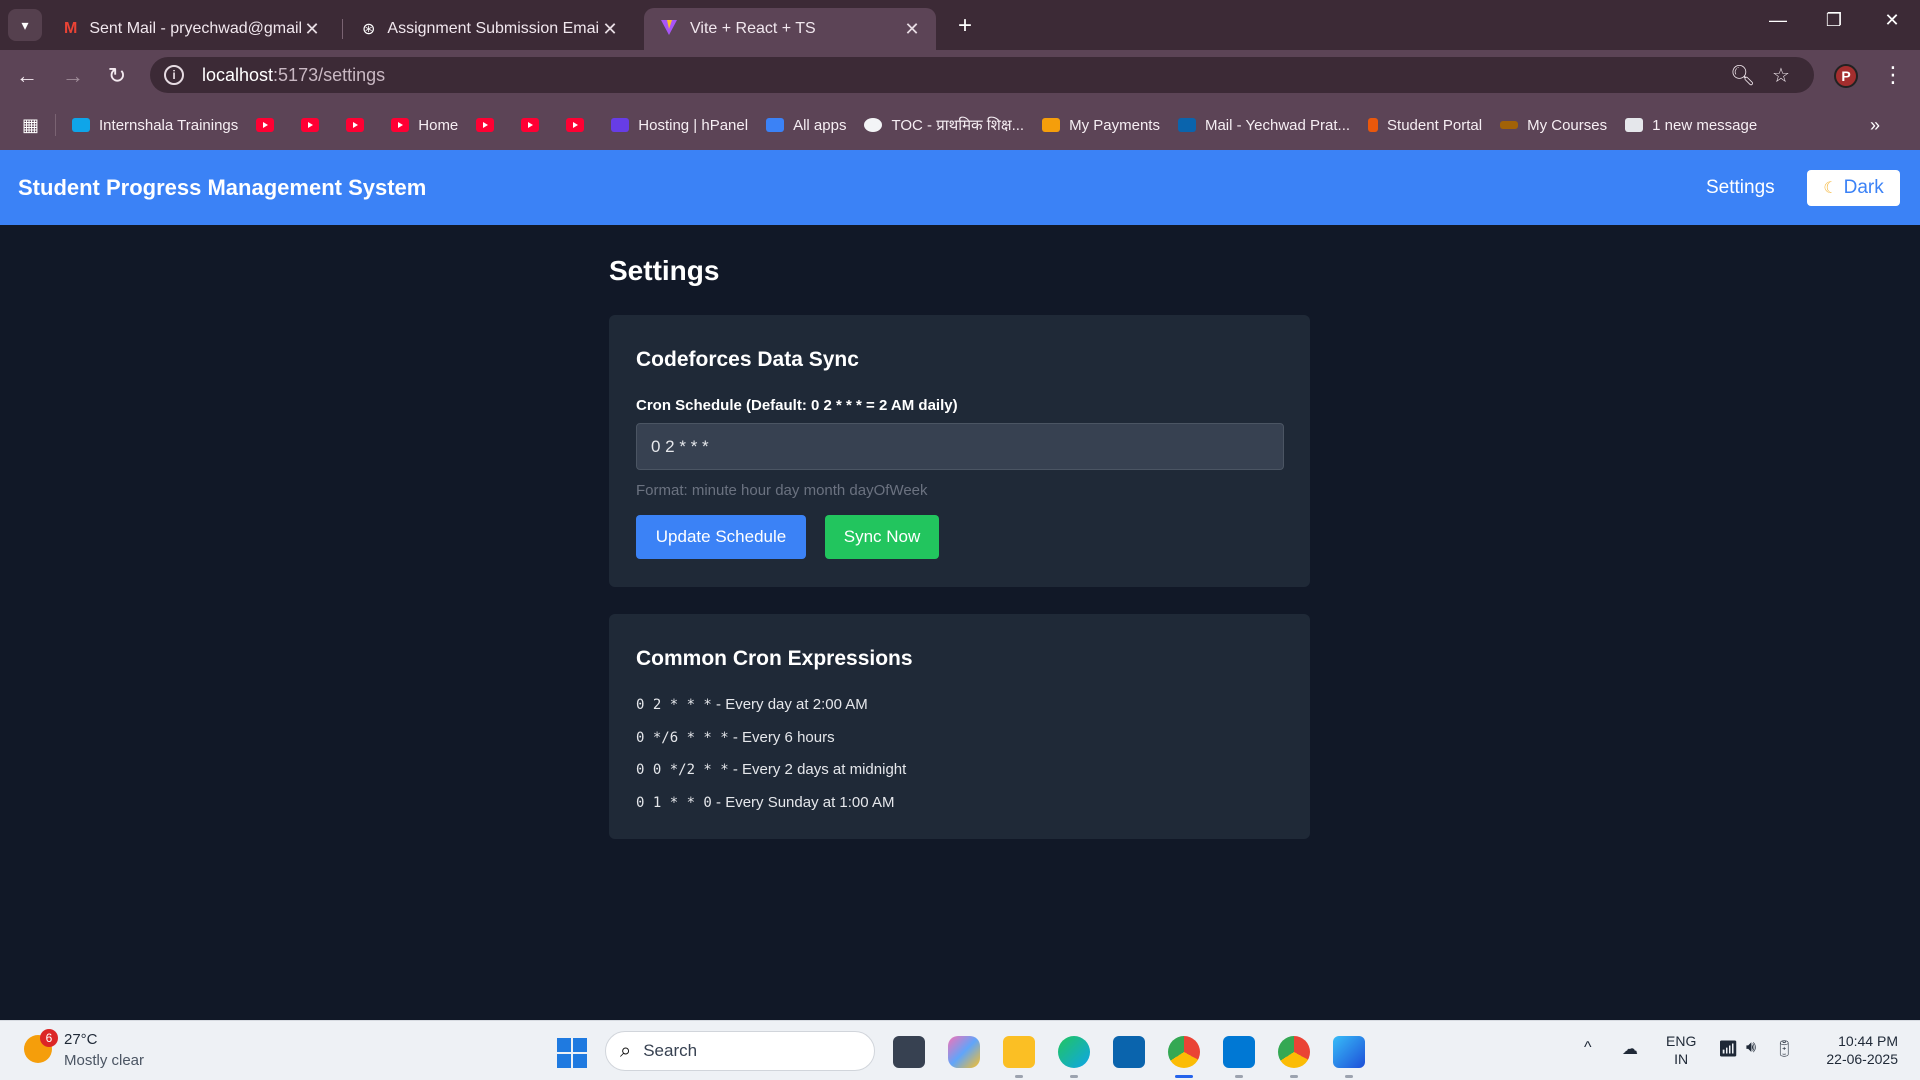 The width and height of the screenshot is (1920, 1080). What do you see at coordinates (25, 25) in the screenshot?
I see `tab-search-button: ▾` at bounding box center [25, 25].